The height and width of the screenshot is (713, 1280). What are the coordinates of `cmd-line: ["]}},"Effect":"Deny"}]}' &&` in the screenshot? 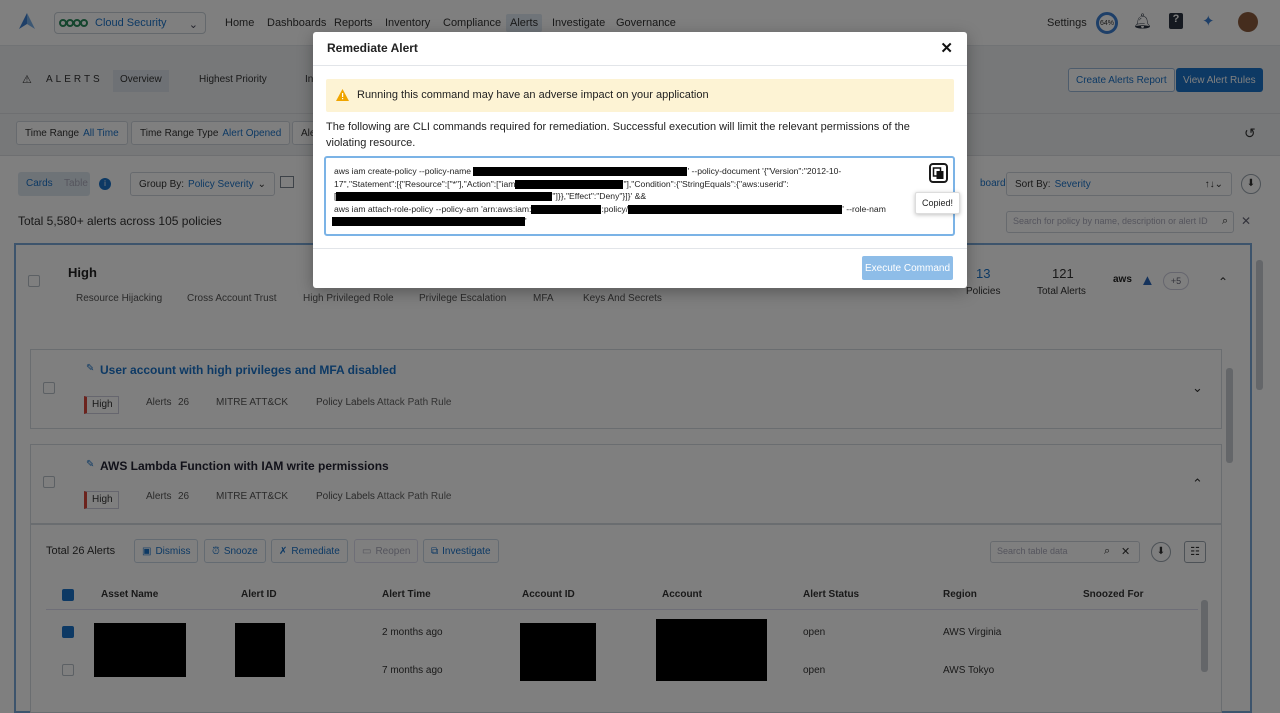 It's located at (639, 196).